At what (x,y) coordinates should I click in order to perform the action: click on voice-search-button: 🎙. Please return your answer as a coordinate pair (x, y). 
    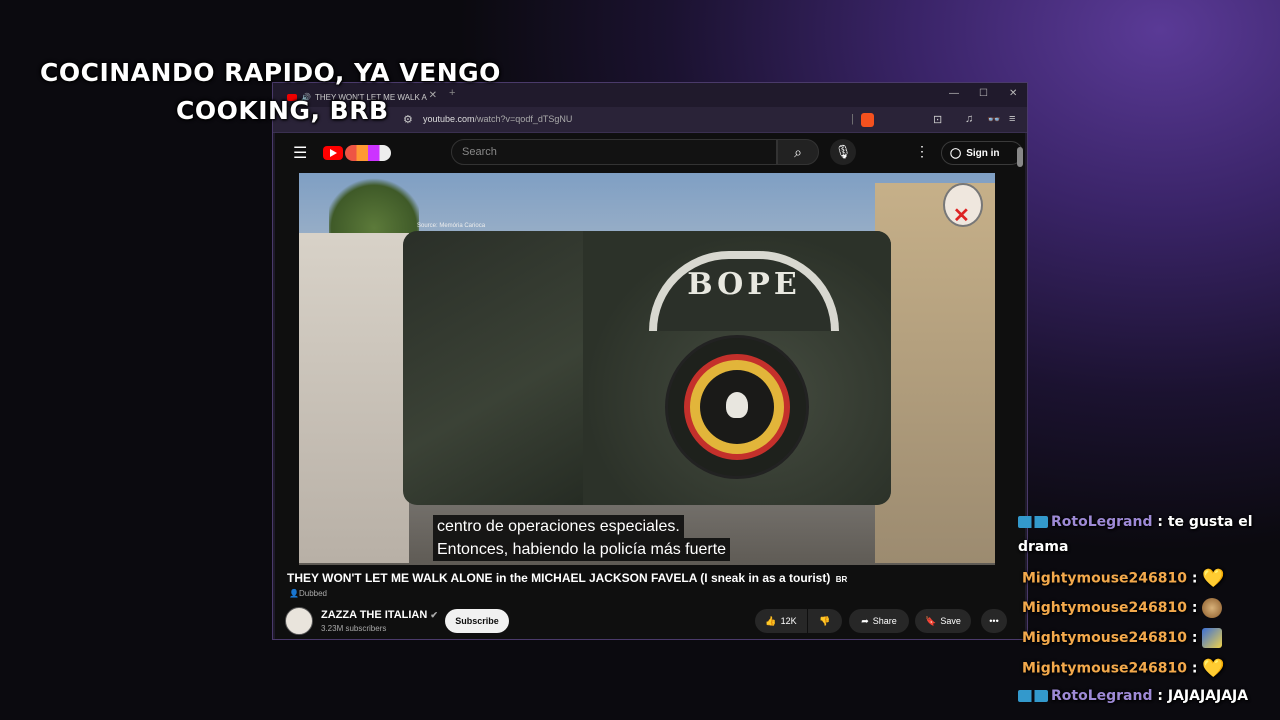
    Looking at the image, I should click on (843, 152).